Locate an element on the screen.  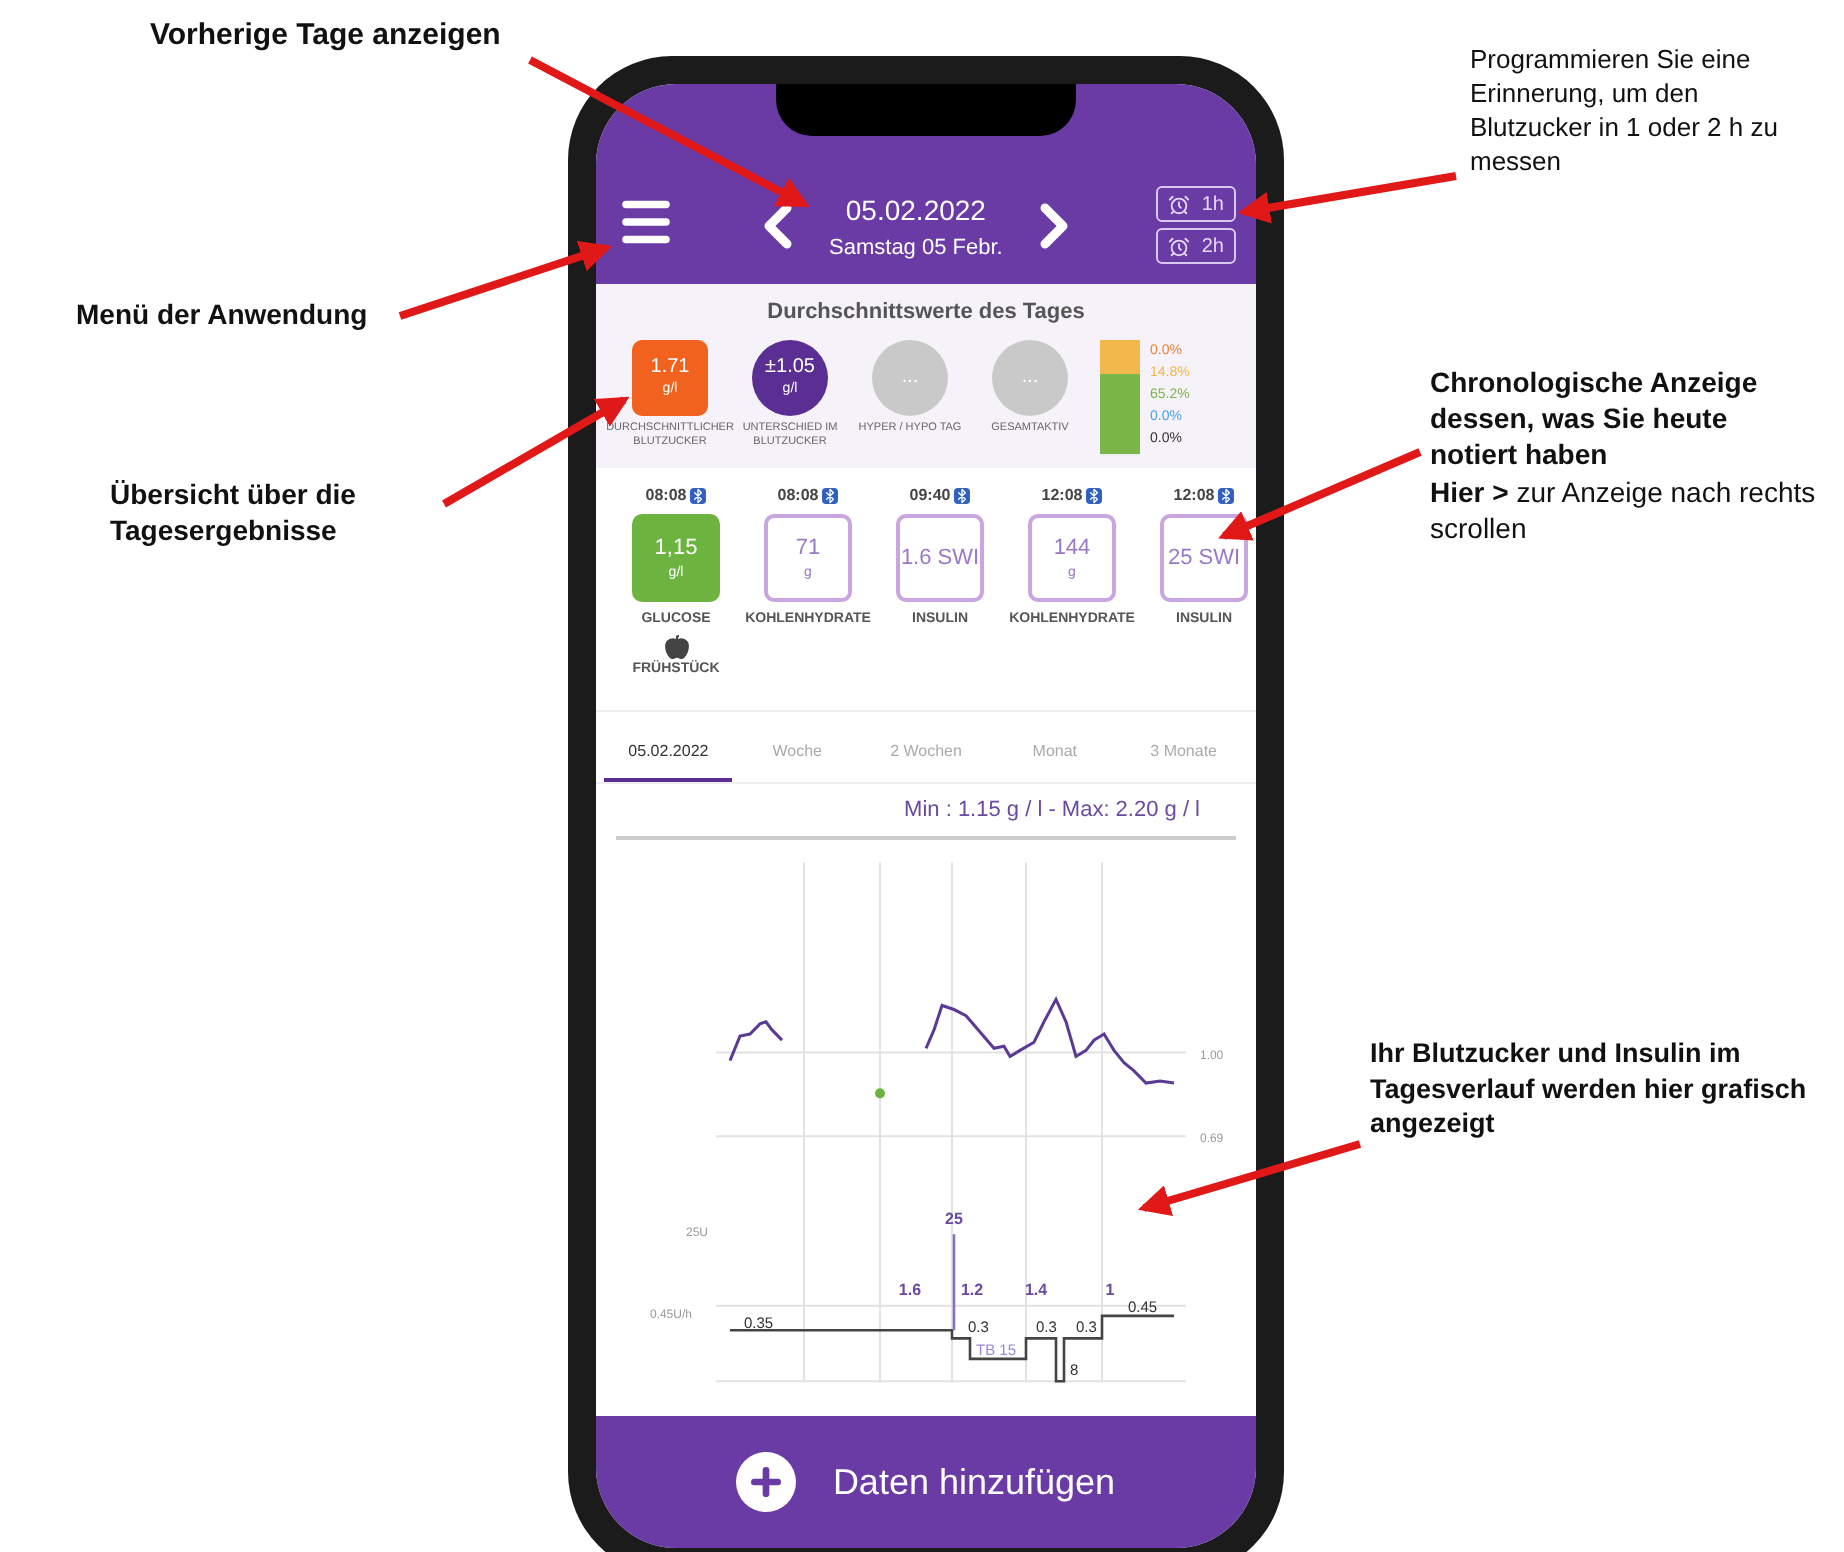
annotation-note: Hier > zur Anzeige nach rechts scrollen is located at coordinates (1624, 509).